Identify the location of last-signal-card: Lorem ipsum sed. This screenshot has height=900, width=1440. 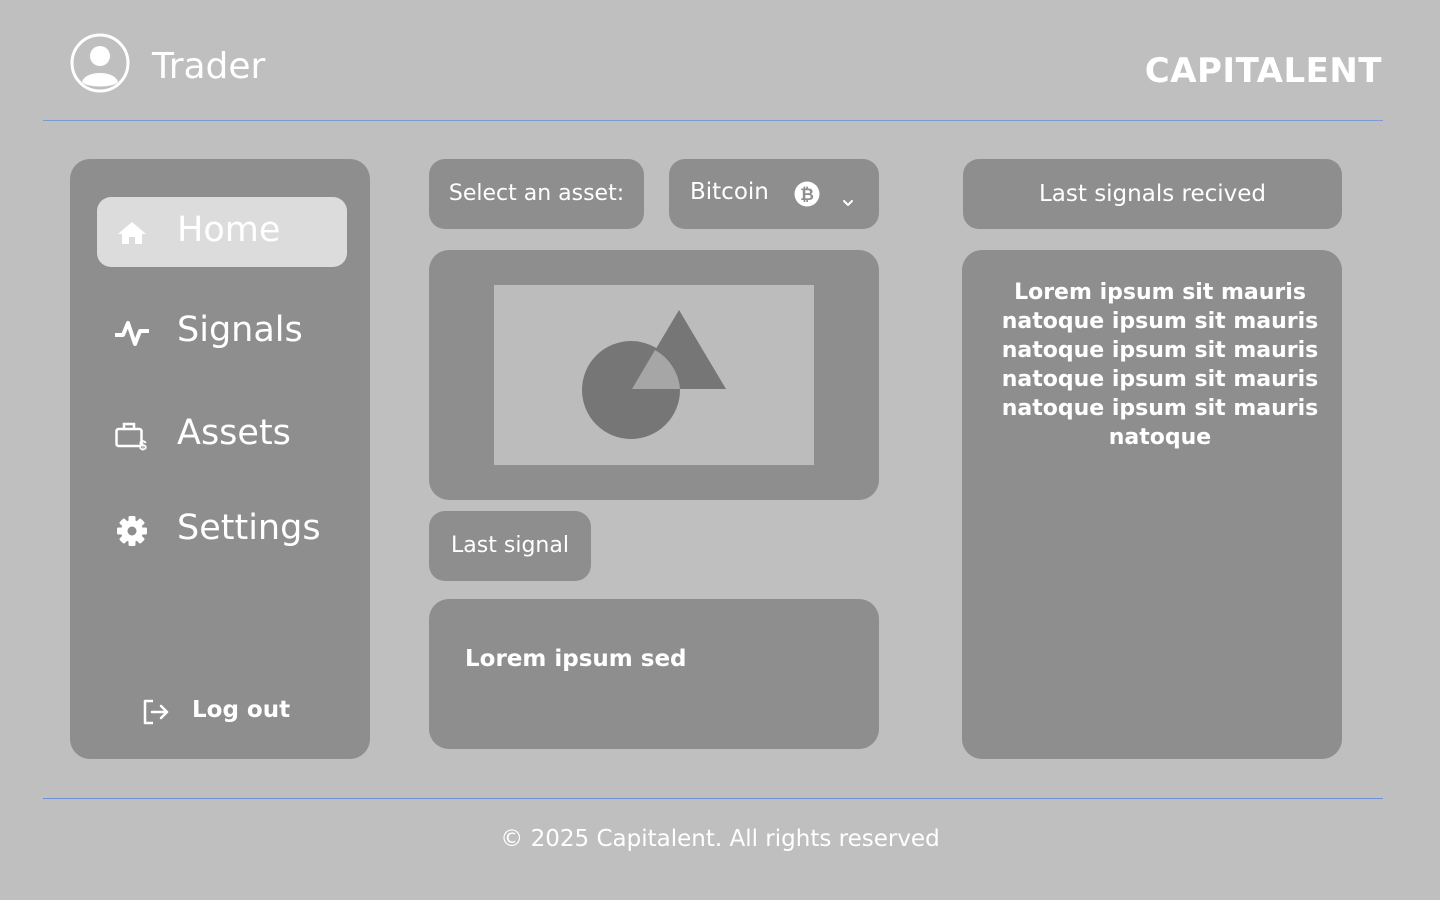
(654, 674).